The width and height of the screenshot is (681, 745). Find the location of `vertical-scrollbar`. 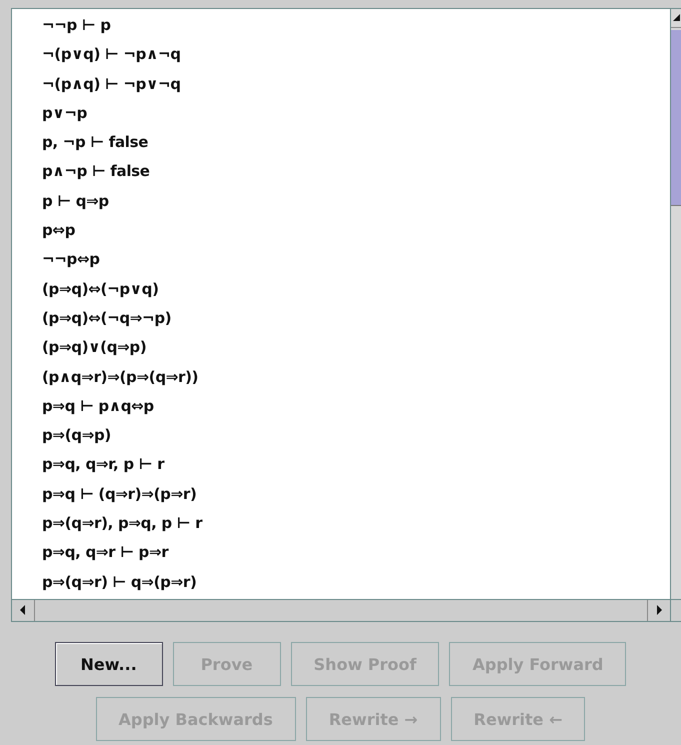

vertical-scrollbar is located at coordinates (675, 304).